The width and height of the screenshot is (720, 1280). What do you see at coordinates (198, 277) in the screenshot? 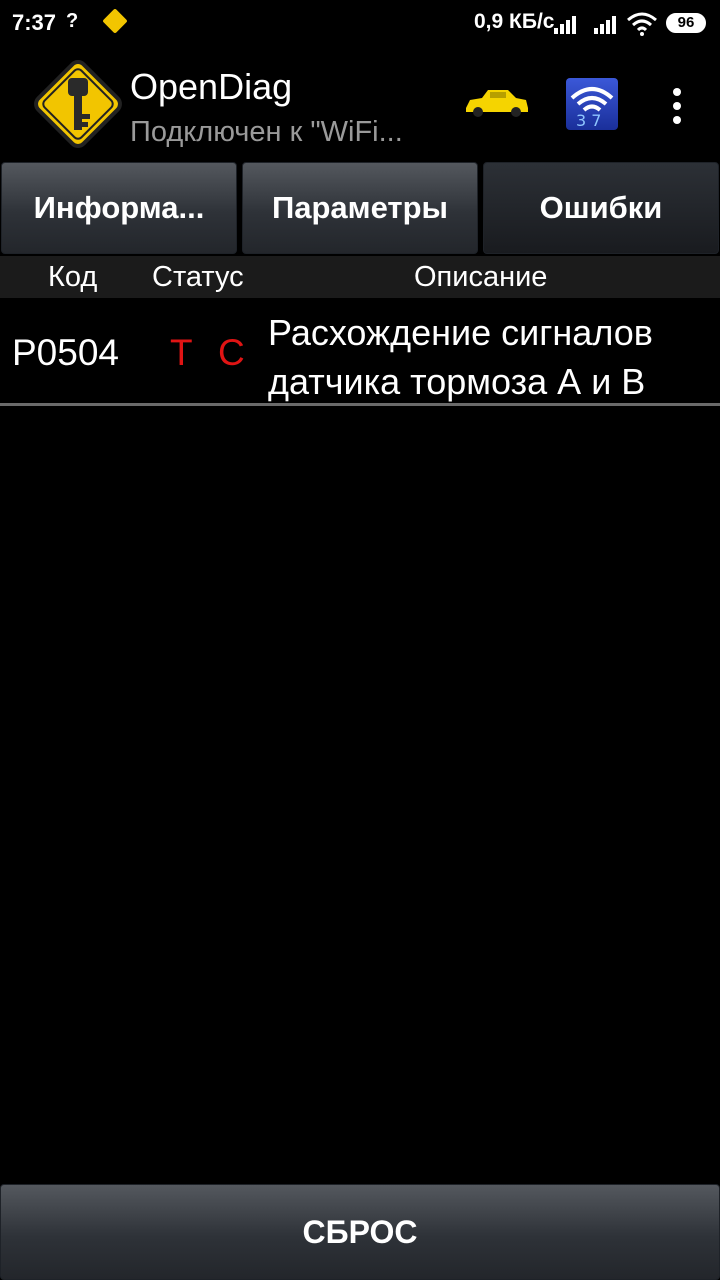
I see `column-header-status: Статус` at bounding box center [198, 277].